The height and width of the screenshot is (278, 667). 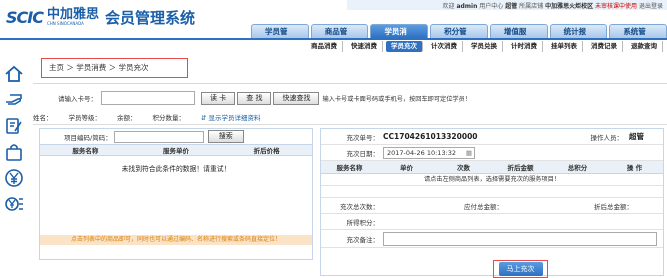 I want to click on icon-sidebar, so click(x=13, y=165).